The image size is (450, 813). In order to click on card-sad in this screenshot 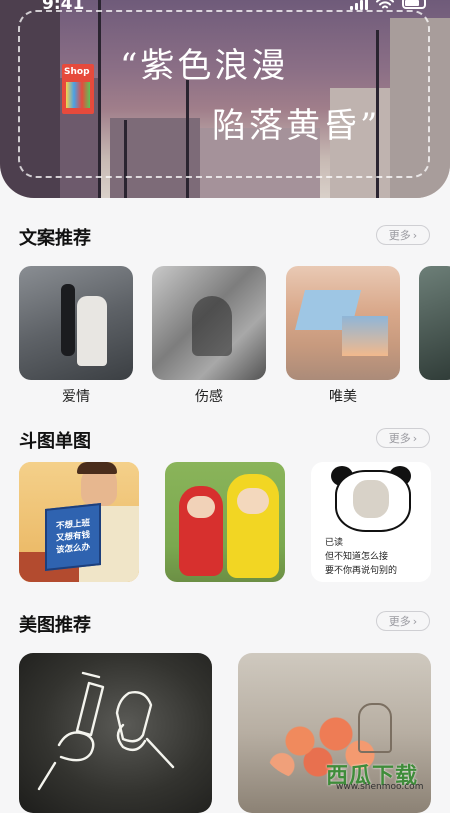, I will do `click(209, 323)`.